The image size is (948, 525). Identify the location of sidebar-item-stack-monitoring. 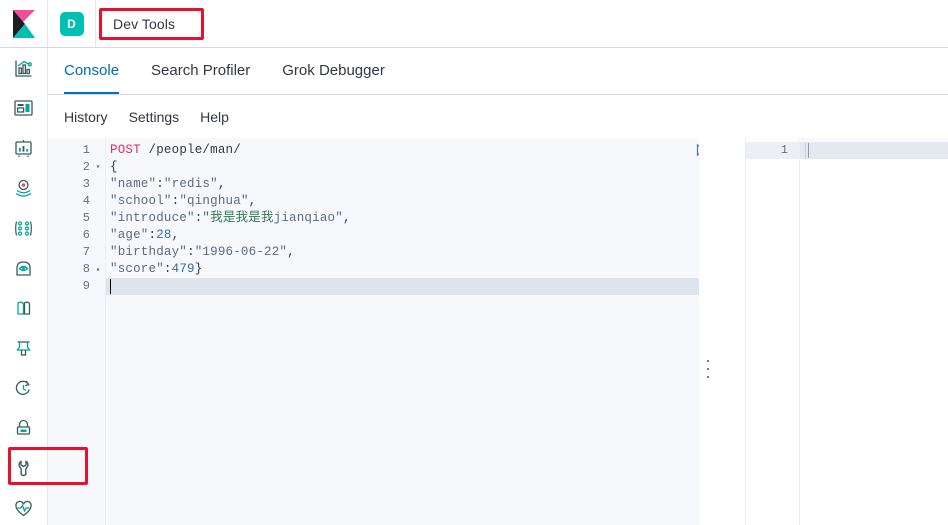
(23, 506).